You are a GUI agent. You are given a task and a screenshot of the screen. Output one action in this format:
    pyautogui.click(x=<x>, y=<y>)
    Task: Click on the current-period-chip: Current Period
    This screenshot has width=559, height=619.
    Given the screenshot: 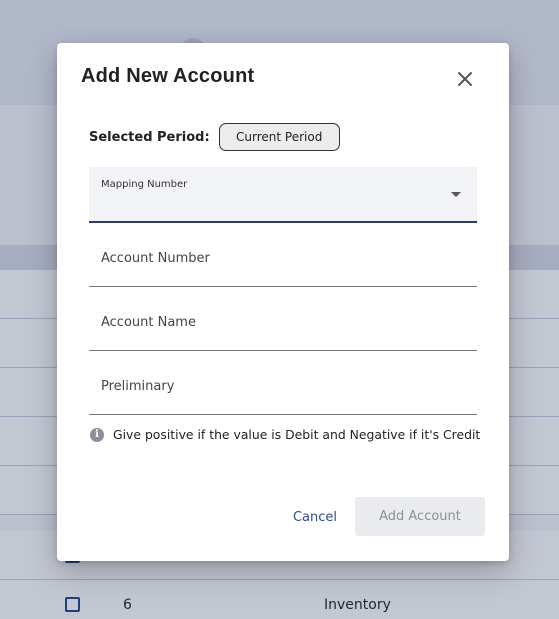 What is the action you would take?
    pyautogui.click(x=279, y=137)
    